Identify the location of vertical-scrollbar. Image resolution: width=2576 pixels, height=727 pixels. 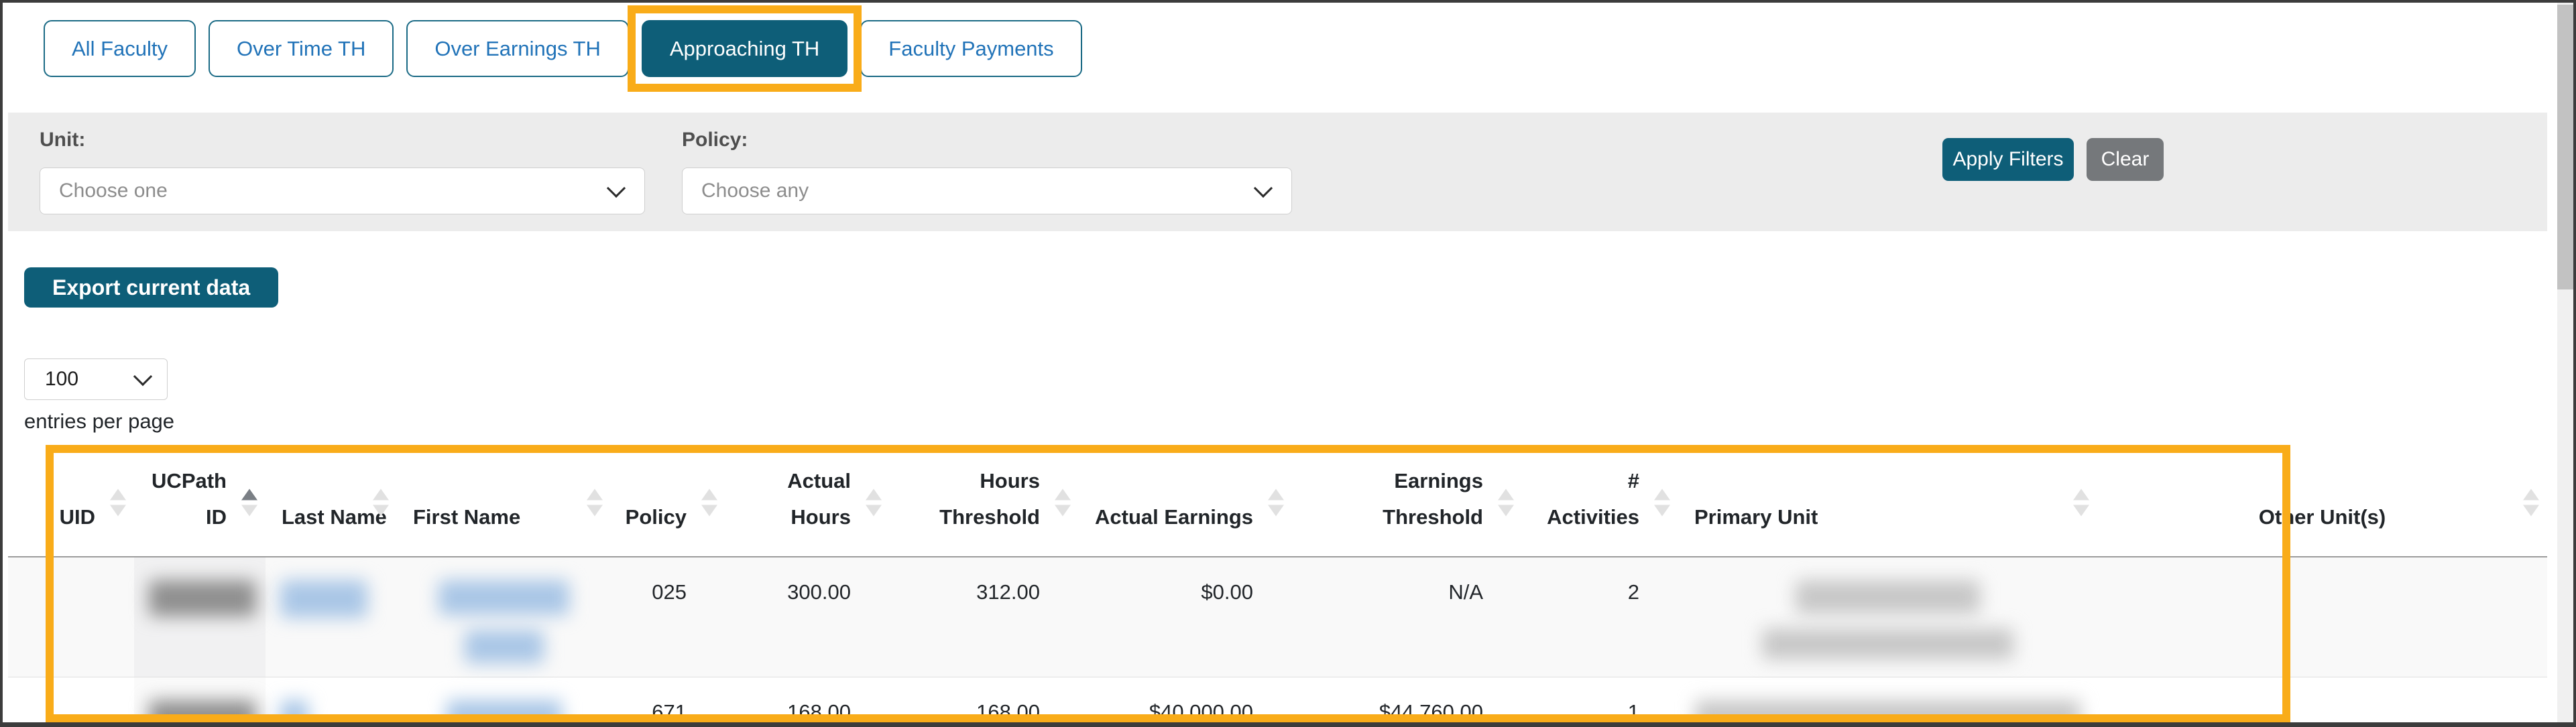
(2565, 362).